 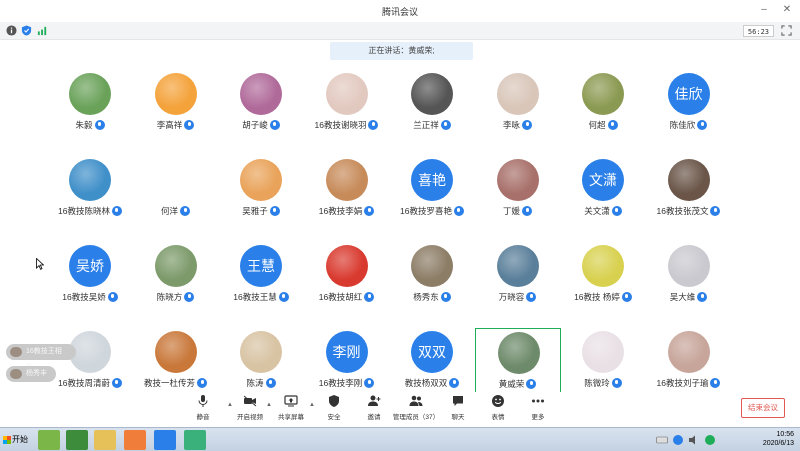 What do you see at coordinates (416, 409) in the screenshot?
I see `manage-members-button: 管理成员（37）` at bounding box center [416, 409].